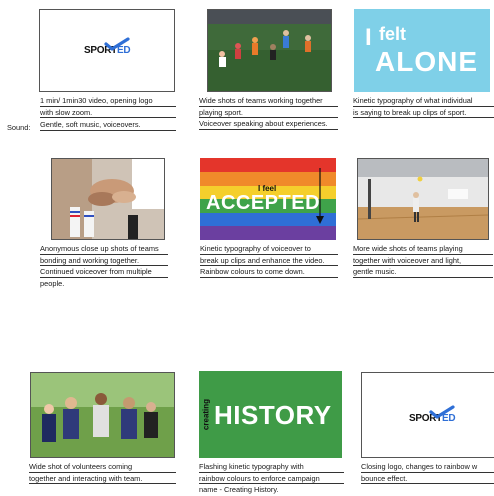  I want to click on storyboard-frame-9: SPORTED, so click(427, 415).